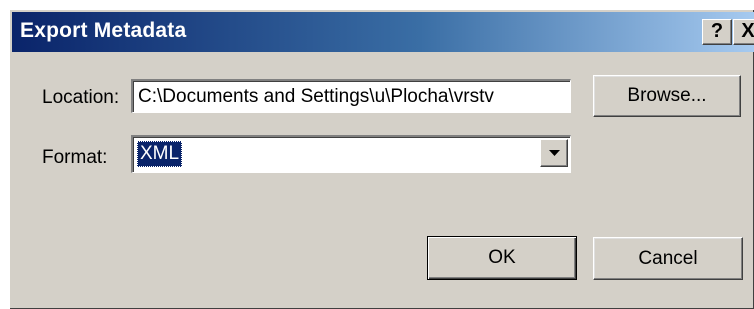  I want to click on ok-button-label: OK, so click(502, 257).